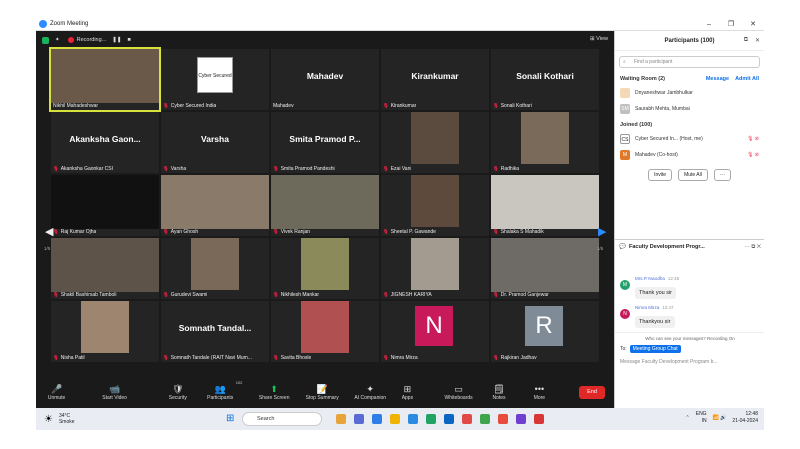  I want to click on summary-button: 📝 Stop Summary, so click(322, 392).